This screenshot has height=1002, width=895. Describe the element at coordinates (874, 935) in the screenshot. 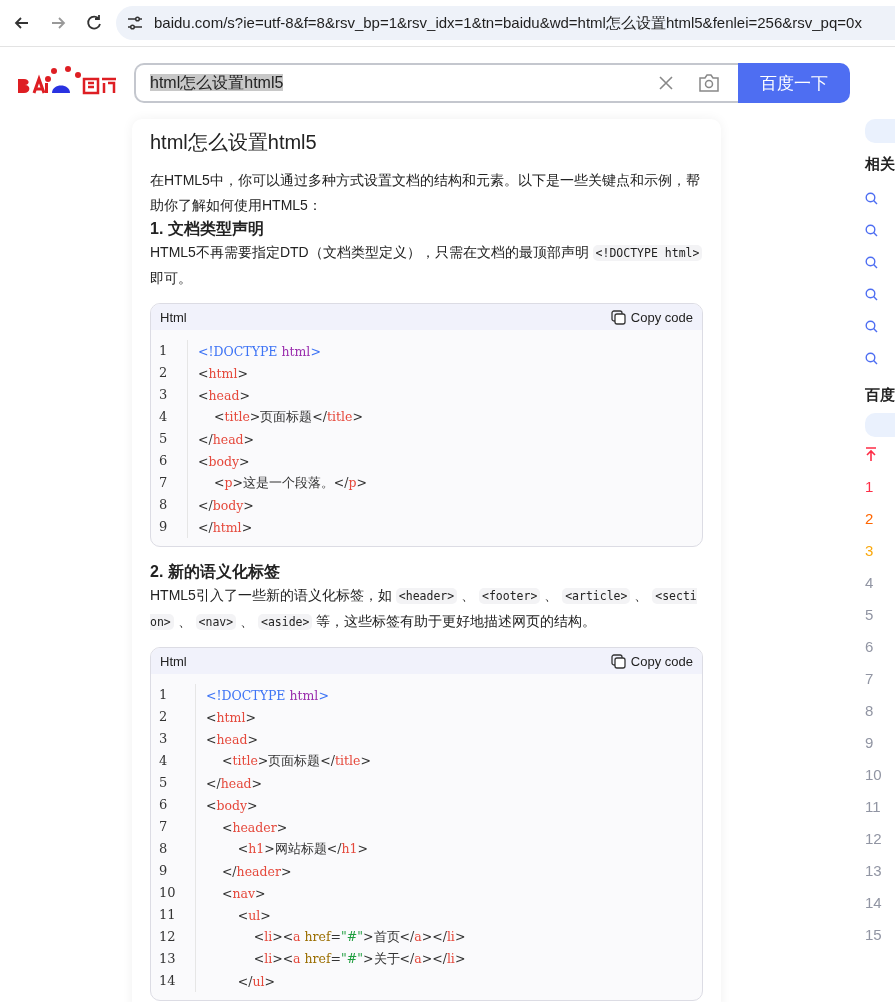

I see `rank-number: 15` at that location.